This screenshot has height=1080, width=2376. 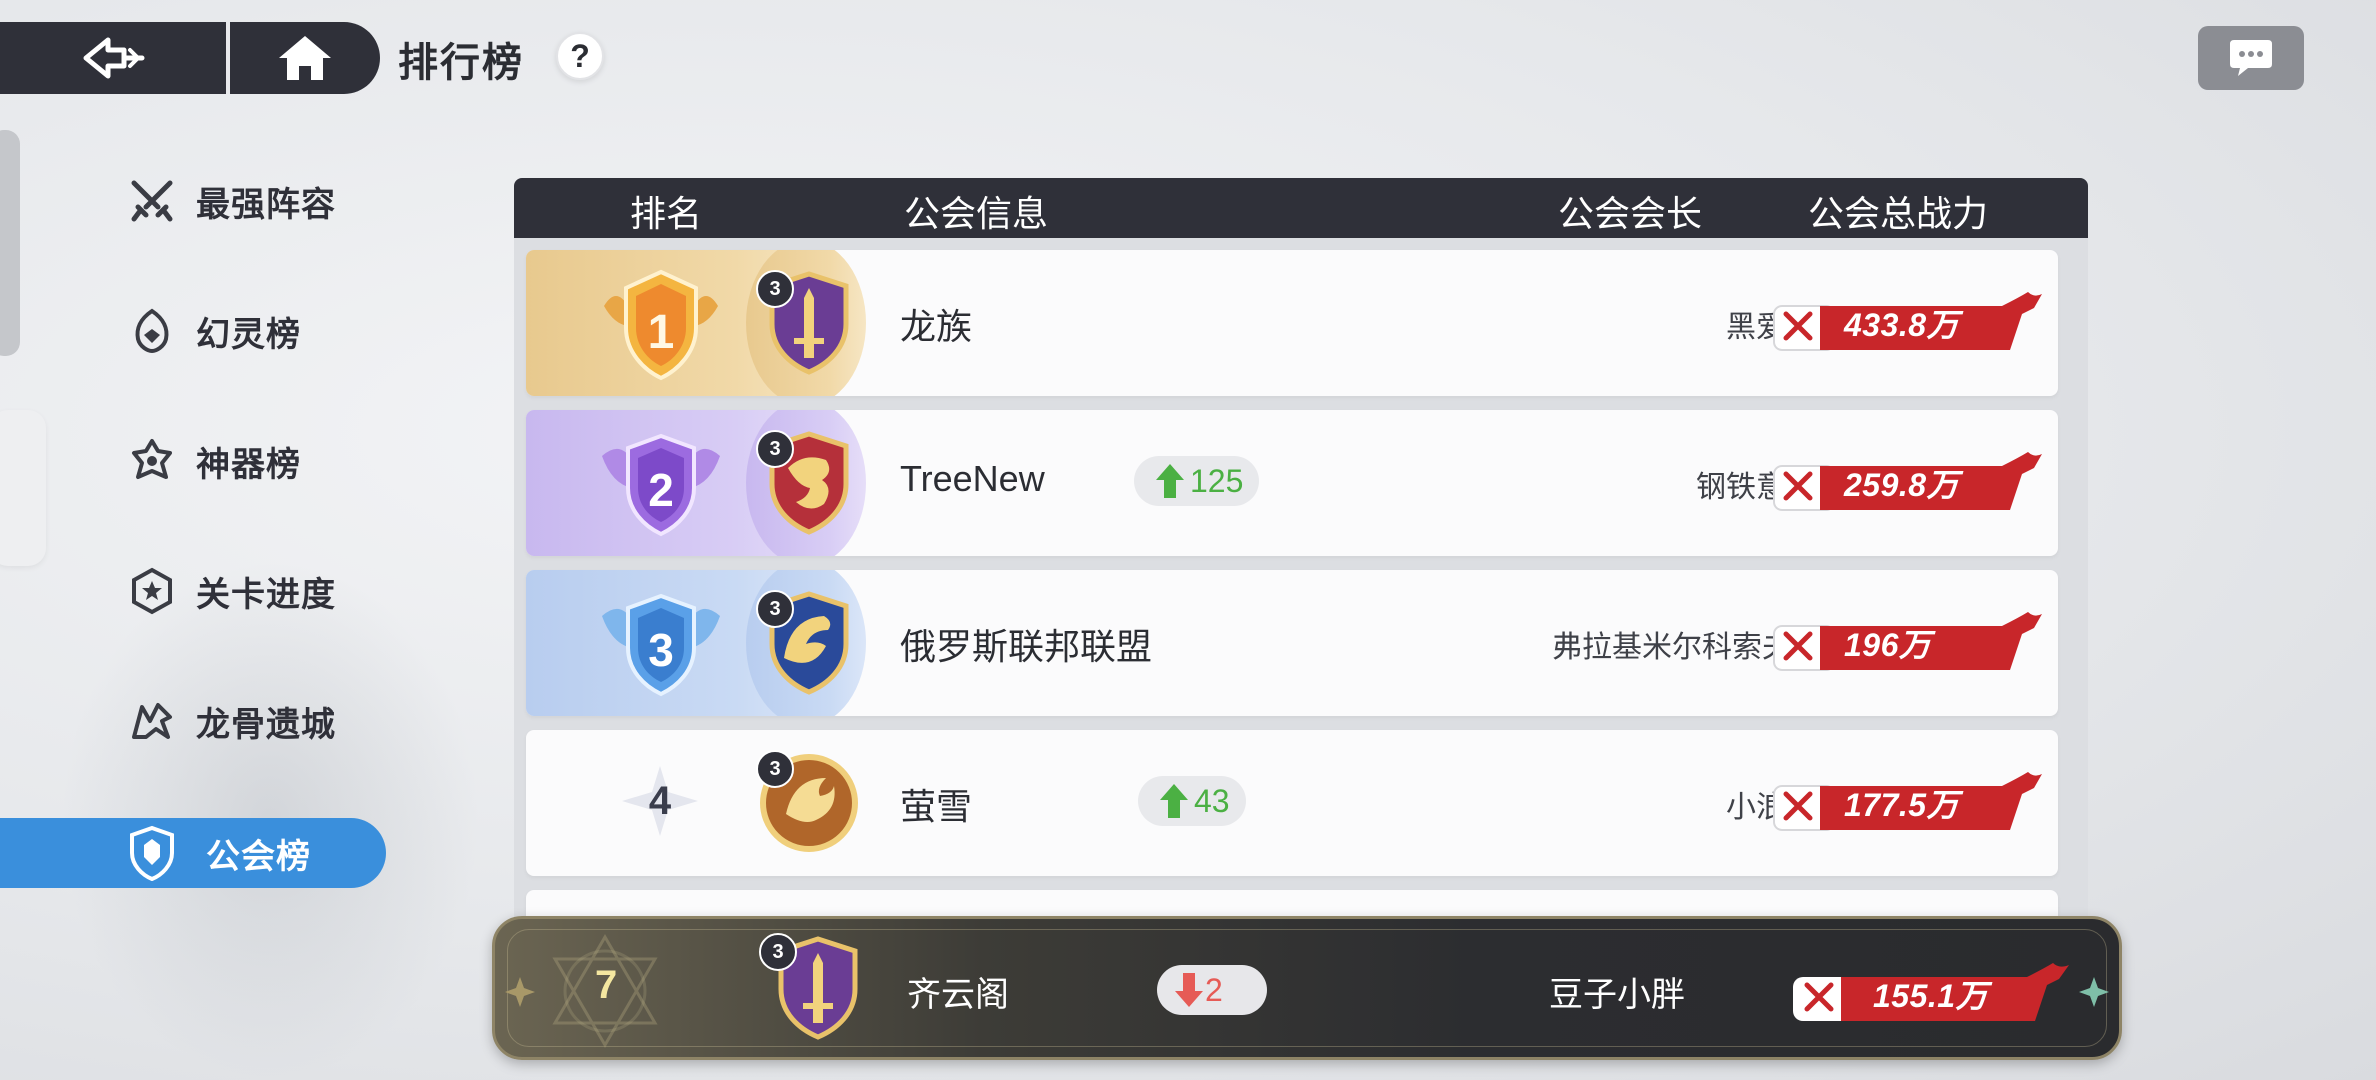 What do you see at coordinates (1902, 485) in the screenshot?
I see `power-value: 259.8万` at bounding box center [1902, 485].